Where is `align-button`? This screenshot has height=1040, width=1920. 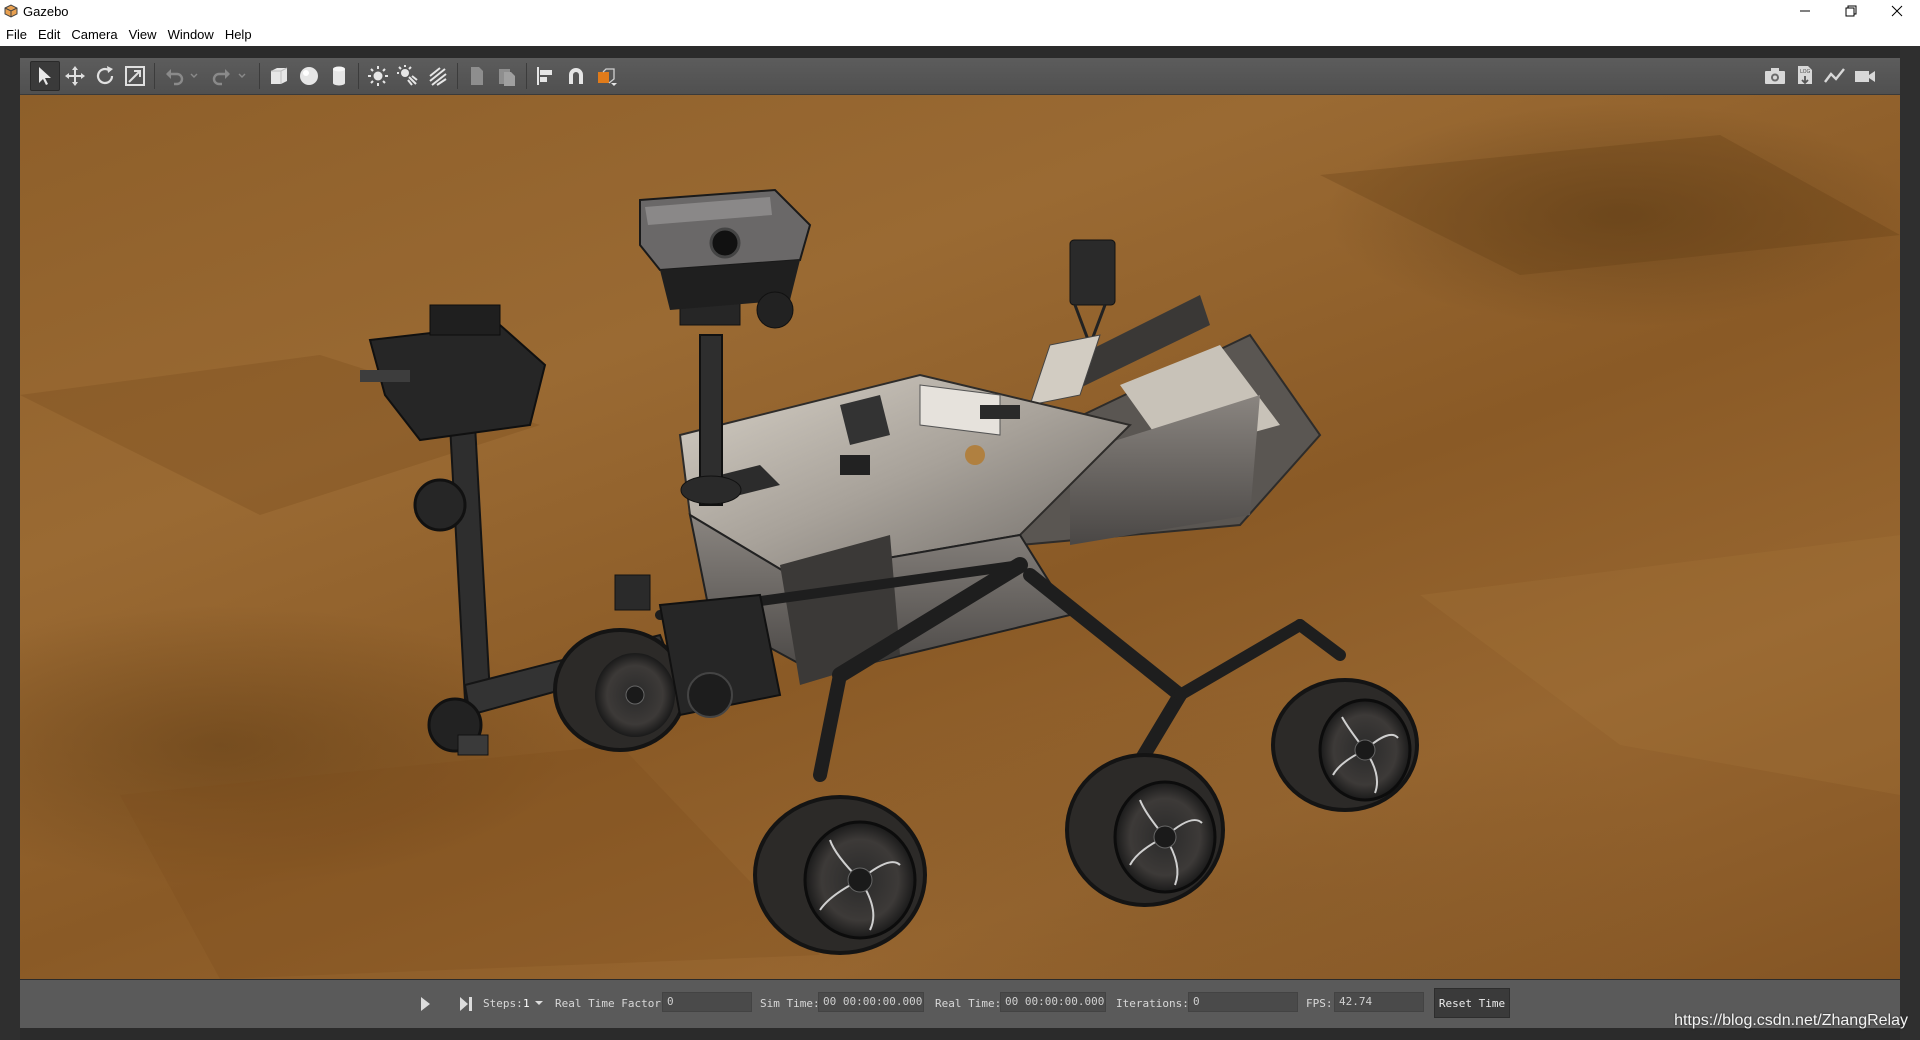
align-button is located at coordinates (546, 76).